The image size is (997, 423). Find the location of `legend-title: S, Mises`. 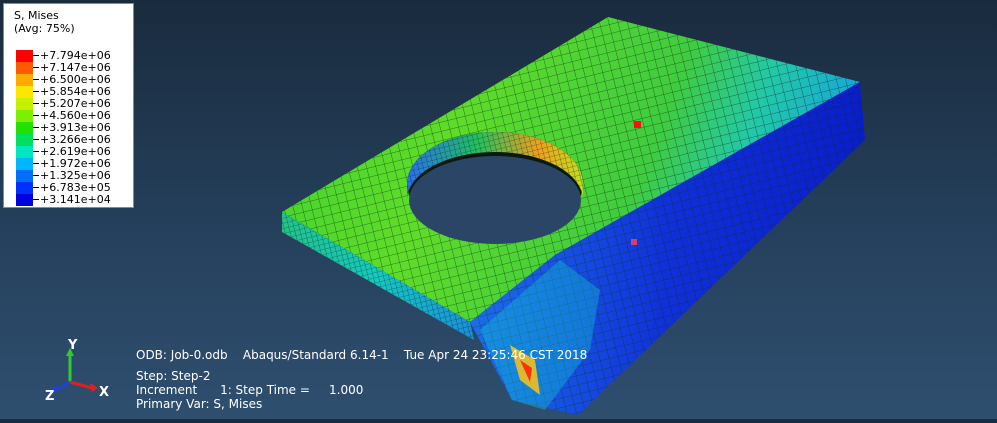

legend-title: S, Mises is located at coordinates (36, 15).